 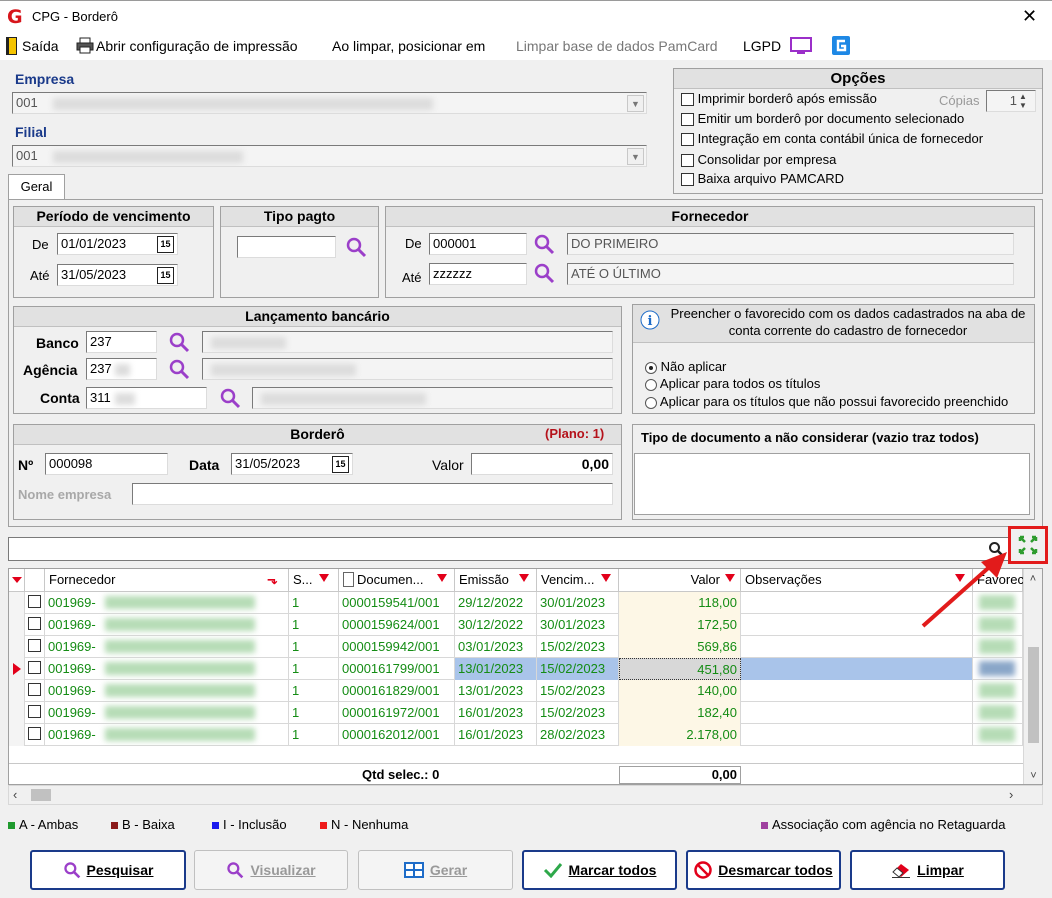 I want to click on app-shortcut-icon, so click(x=841, y=45).